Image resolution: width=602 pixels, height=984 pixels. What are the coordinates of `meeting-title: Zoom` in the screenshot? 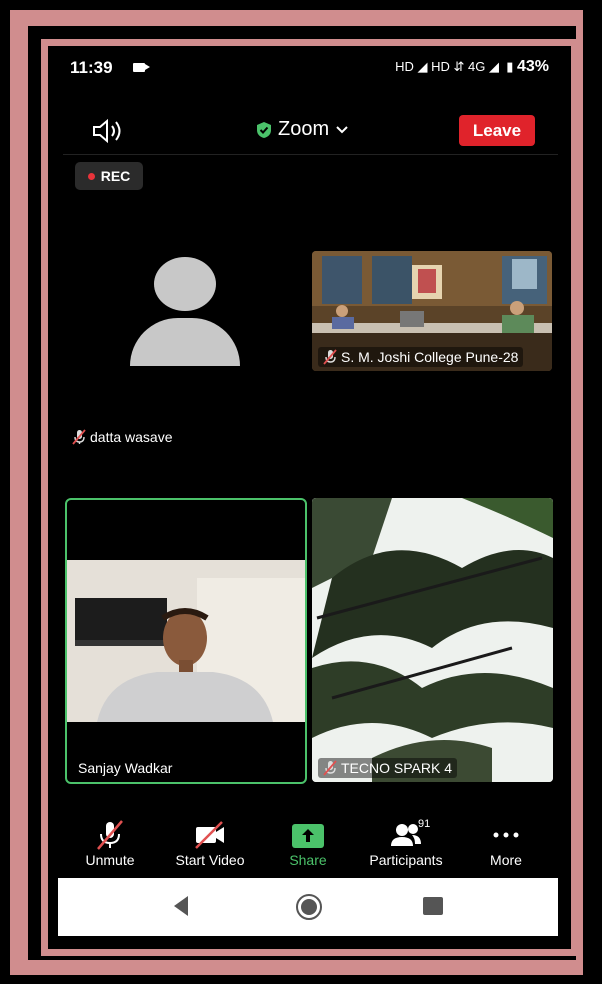 It's located at (302, 129).